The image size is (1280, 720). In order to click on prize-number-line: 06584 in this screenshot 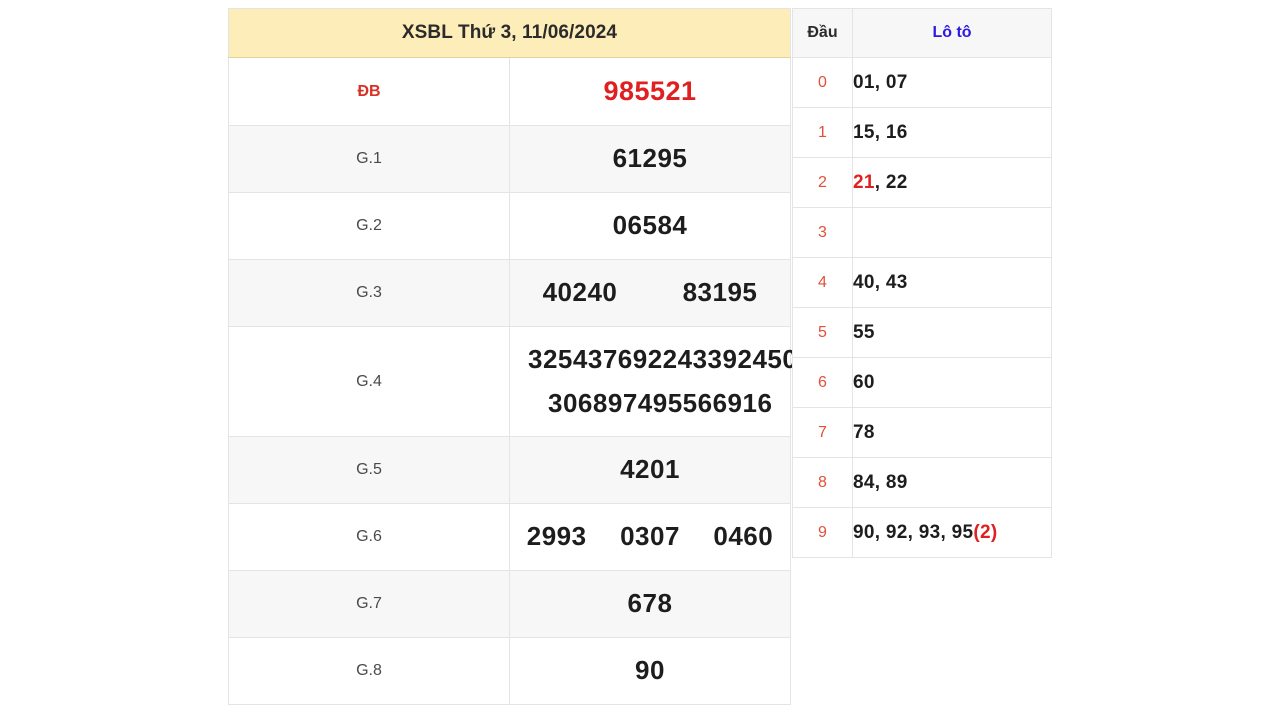, I will do `click(650, 225)`.